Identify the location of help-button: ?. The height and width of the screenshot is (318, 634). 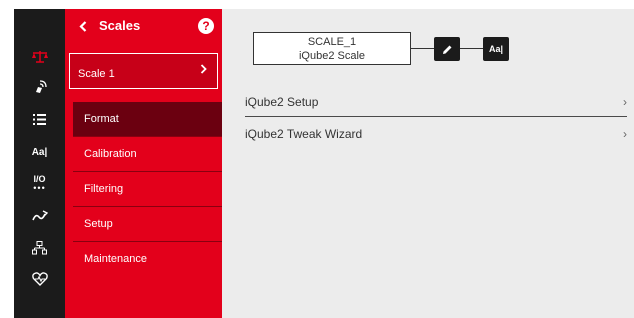
(206, 26).